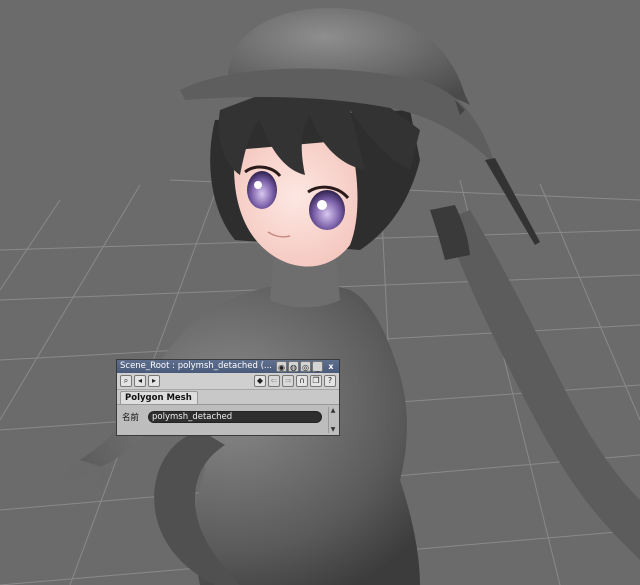 Image resolution: width=640 pixels, height=585 pixels. I want to click on next-arrow-icon: ▸, so click(154, 381).